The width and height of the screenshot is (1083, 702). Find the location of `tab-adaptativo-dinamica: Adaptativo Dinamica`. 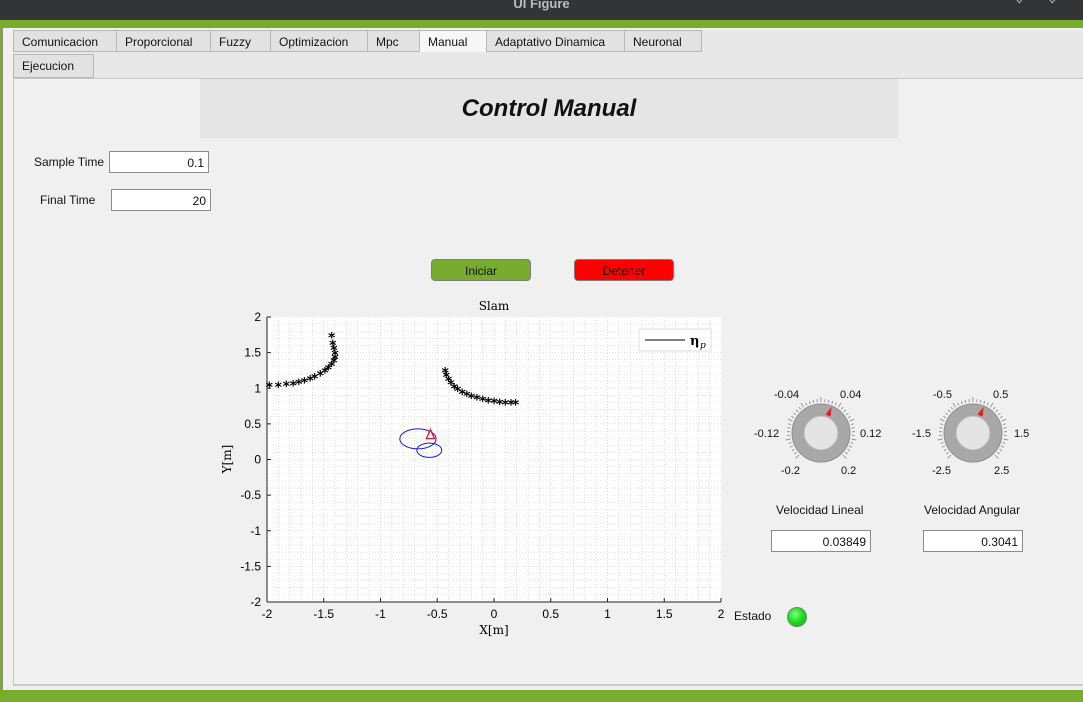

tab-adaptativo-dinamica: Adaptativo Dinamica is located at coordinates (555, 41).